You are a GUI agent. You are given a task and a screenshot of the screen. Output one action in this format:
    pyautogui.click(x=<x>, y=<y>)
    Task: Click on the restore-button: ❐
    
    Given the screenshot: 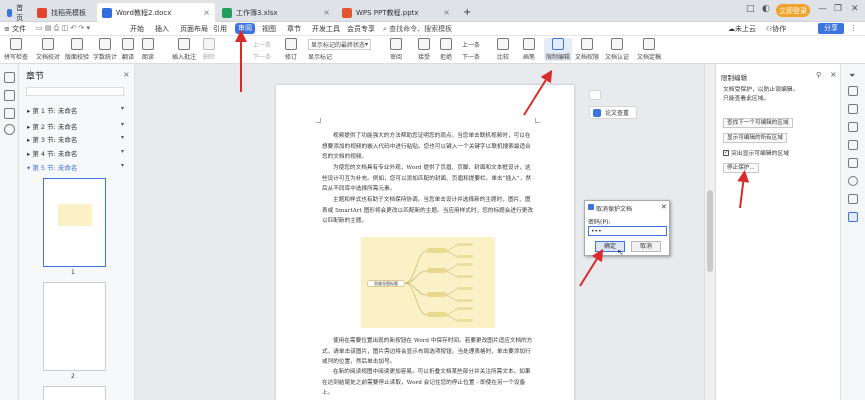 What is the action you would take?
    pyautogui.click(x=838, y=9)
    